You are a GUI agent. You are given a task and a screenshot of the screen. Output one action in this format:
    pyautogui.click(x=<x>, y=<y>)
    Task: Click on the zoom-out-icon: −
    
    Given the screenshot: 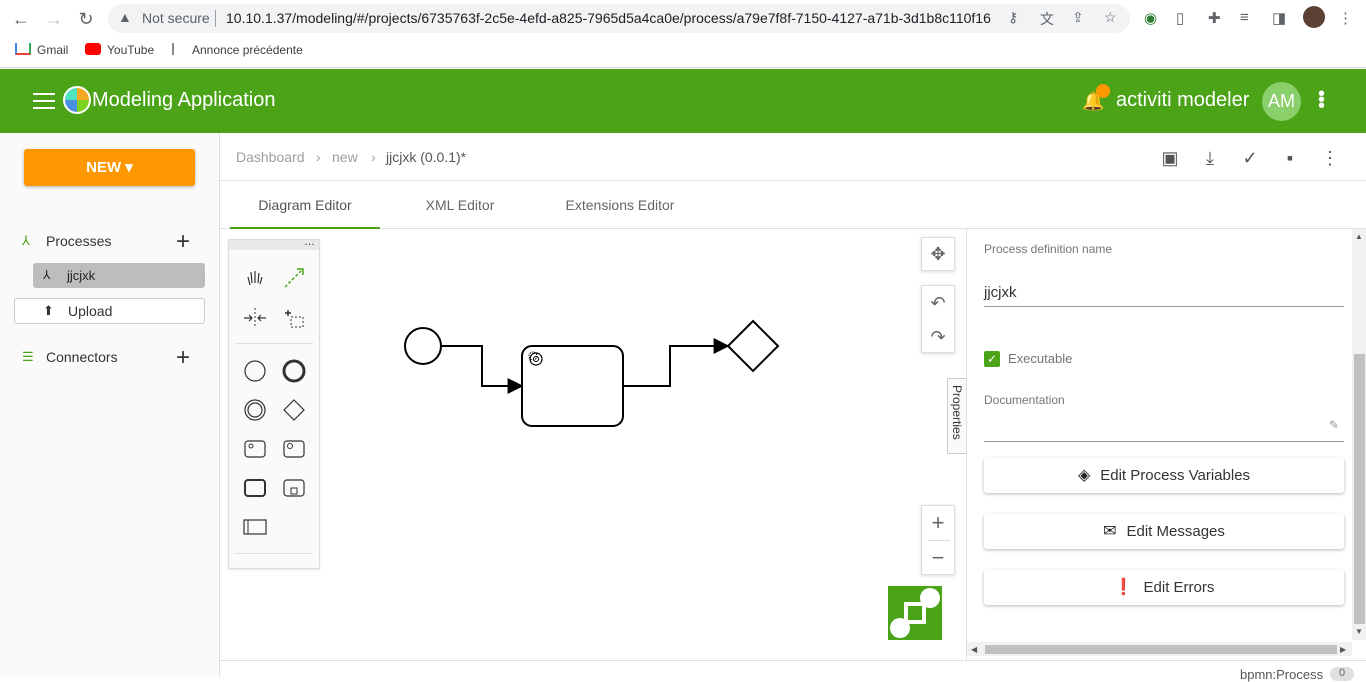 What is the action you would take?
    pyautogui.click(x=938, y=558)
    